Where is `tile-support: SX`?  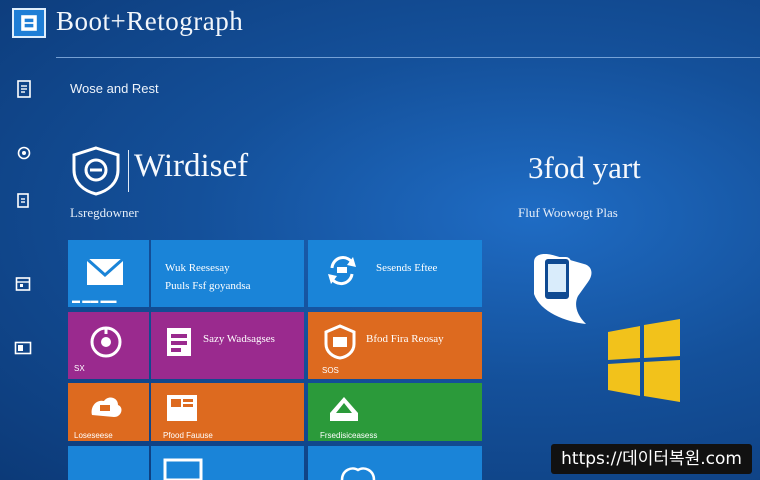 tile-support: SX is located at coordinates (108, 345).